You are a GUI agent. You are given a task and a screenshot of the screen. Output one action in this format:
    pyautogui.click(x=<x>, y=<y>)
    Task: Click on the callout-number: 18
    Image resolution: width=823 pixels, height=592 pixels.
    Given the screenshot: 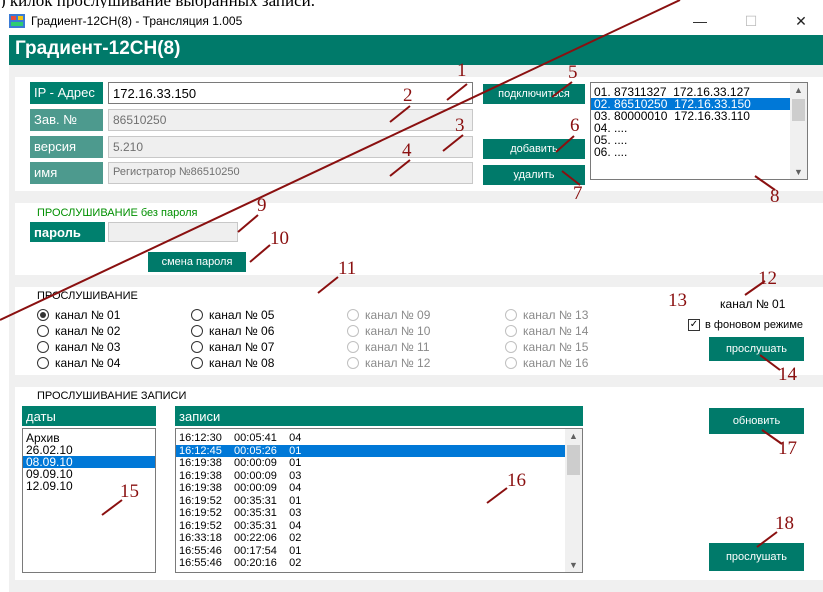 What is the action you would take?
    pyautogui.click(x=784, y=523)
    